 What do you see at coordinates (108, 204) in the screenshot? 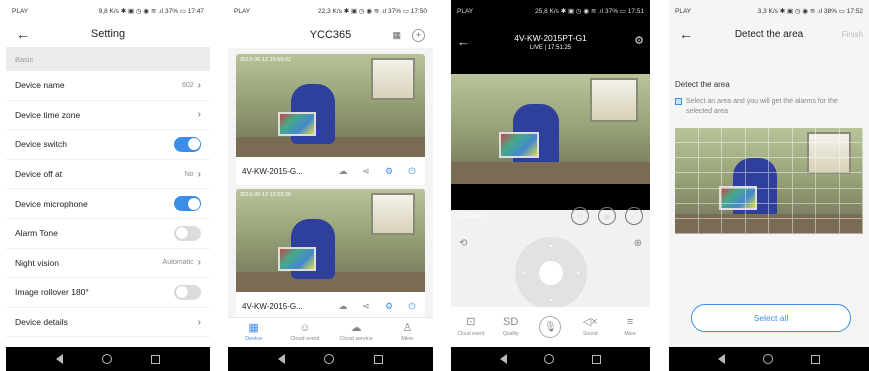
I see `settings-row: Device microphone` at bounding box center [108, 204].